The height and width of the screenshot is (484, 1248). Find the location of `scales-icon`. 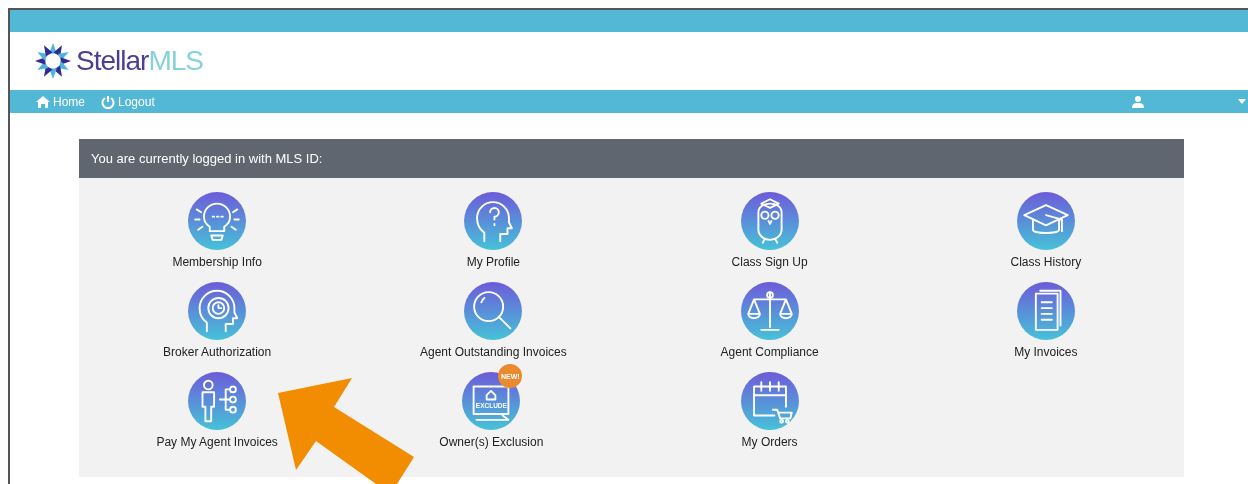

scales-icon is located at coordinates (769, 311).